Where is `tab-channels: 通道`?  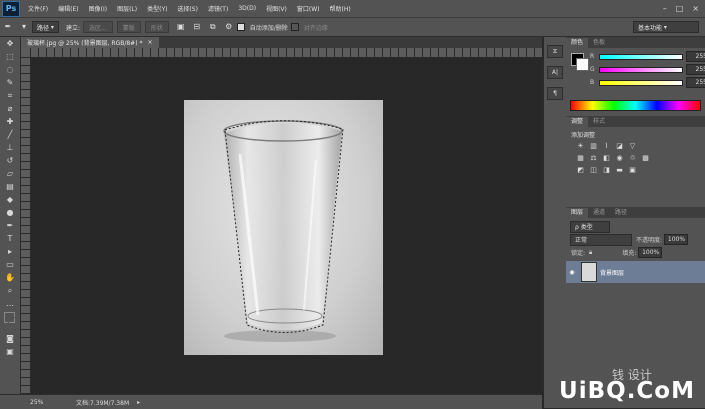 tab-channels: 通道 is located at coordinates (599, 213).